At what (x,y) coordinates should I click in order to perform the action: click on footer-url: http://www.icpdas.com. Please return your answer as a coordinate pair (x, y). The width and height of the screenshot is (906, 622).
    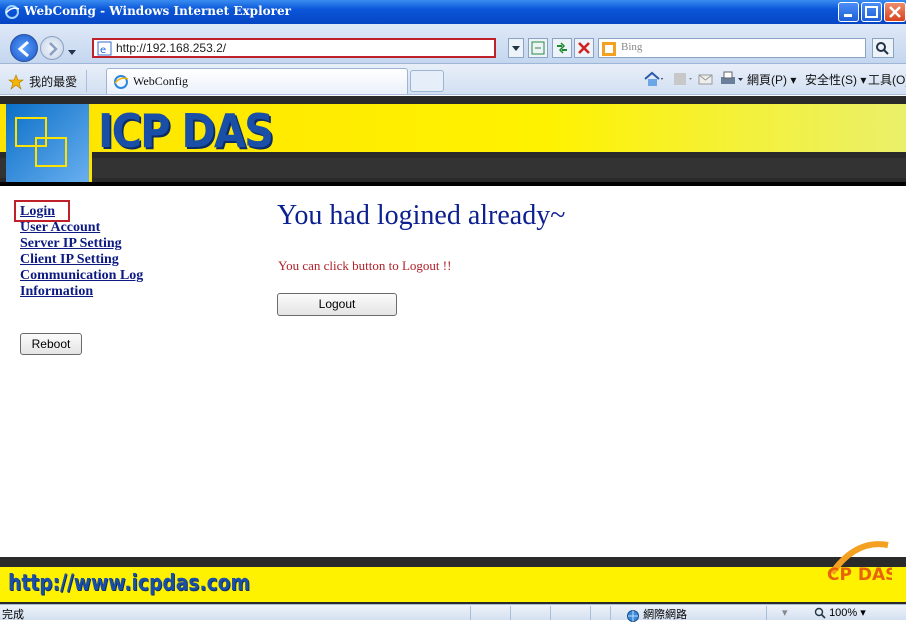
    Looking at the image, I should click on (129, 583).